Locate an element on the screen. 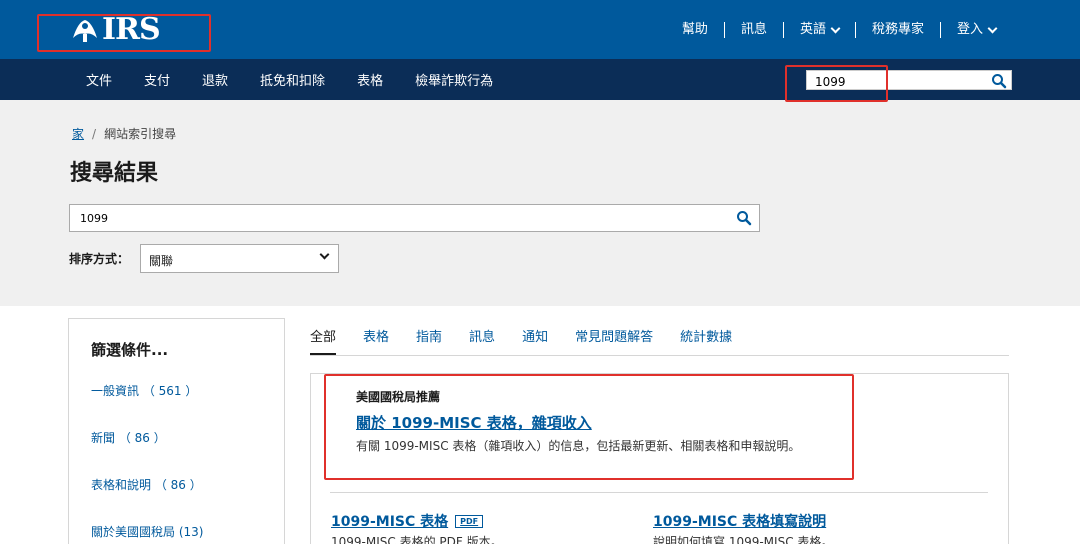  tax-pros-label: 稅務專家 is located at coordinates (897, 29).